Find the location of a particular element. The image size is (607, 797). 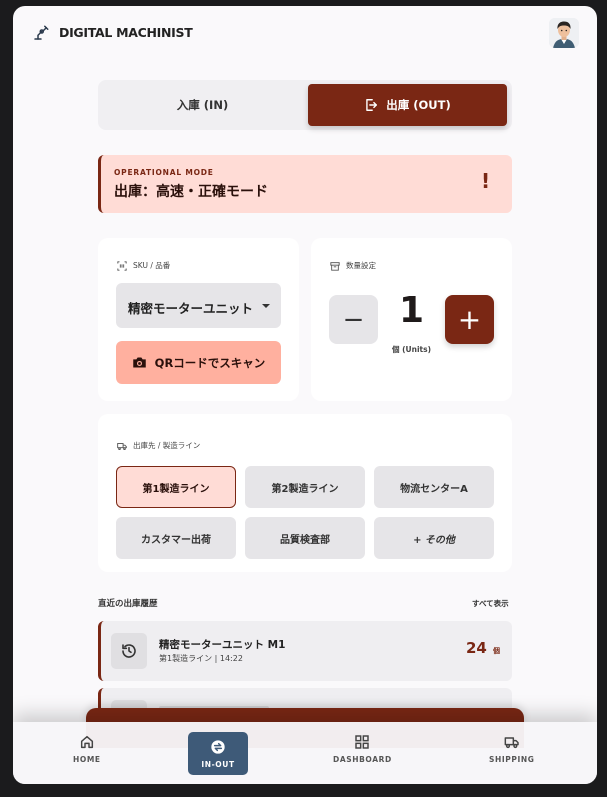

mode-label: OPERATIONAL MODE is located at coordinates (164, 172).